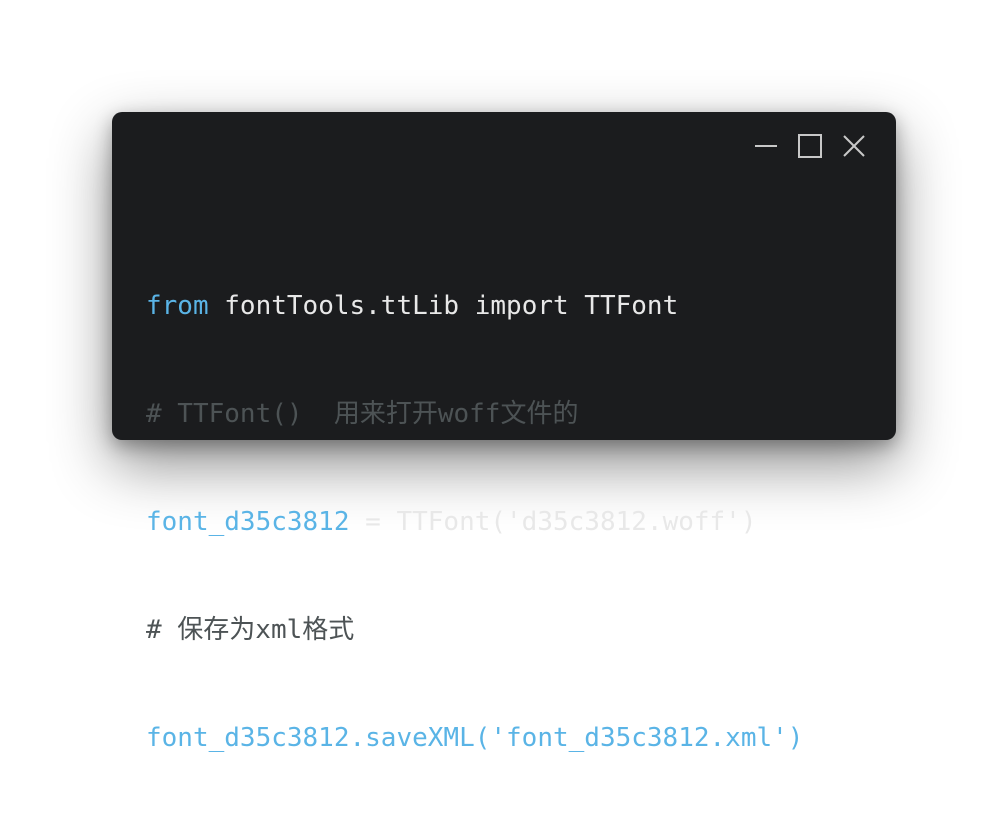  Describe the element at coordinates (766, 146) in the screenshot. I see `minimize-icon` at that location.